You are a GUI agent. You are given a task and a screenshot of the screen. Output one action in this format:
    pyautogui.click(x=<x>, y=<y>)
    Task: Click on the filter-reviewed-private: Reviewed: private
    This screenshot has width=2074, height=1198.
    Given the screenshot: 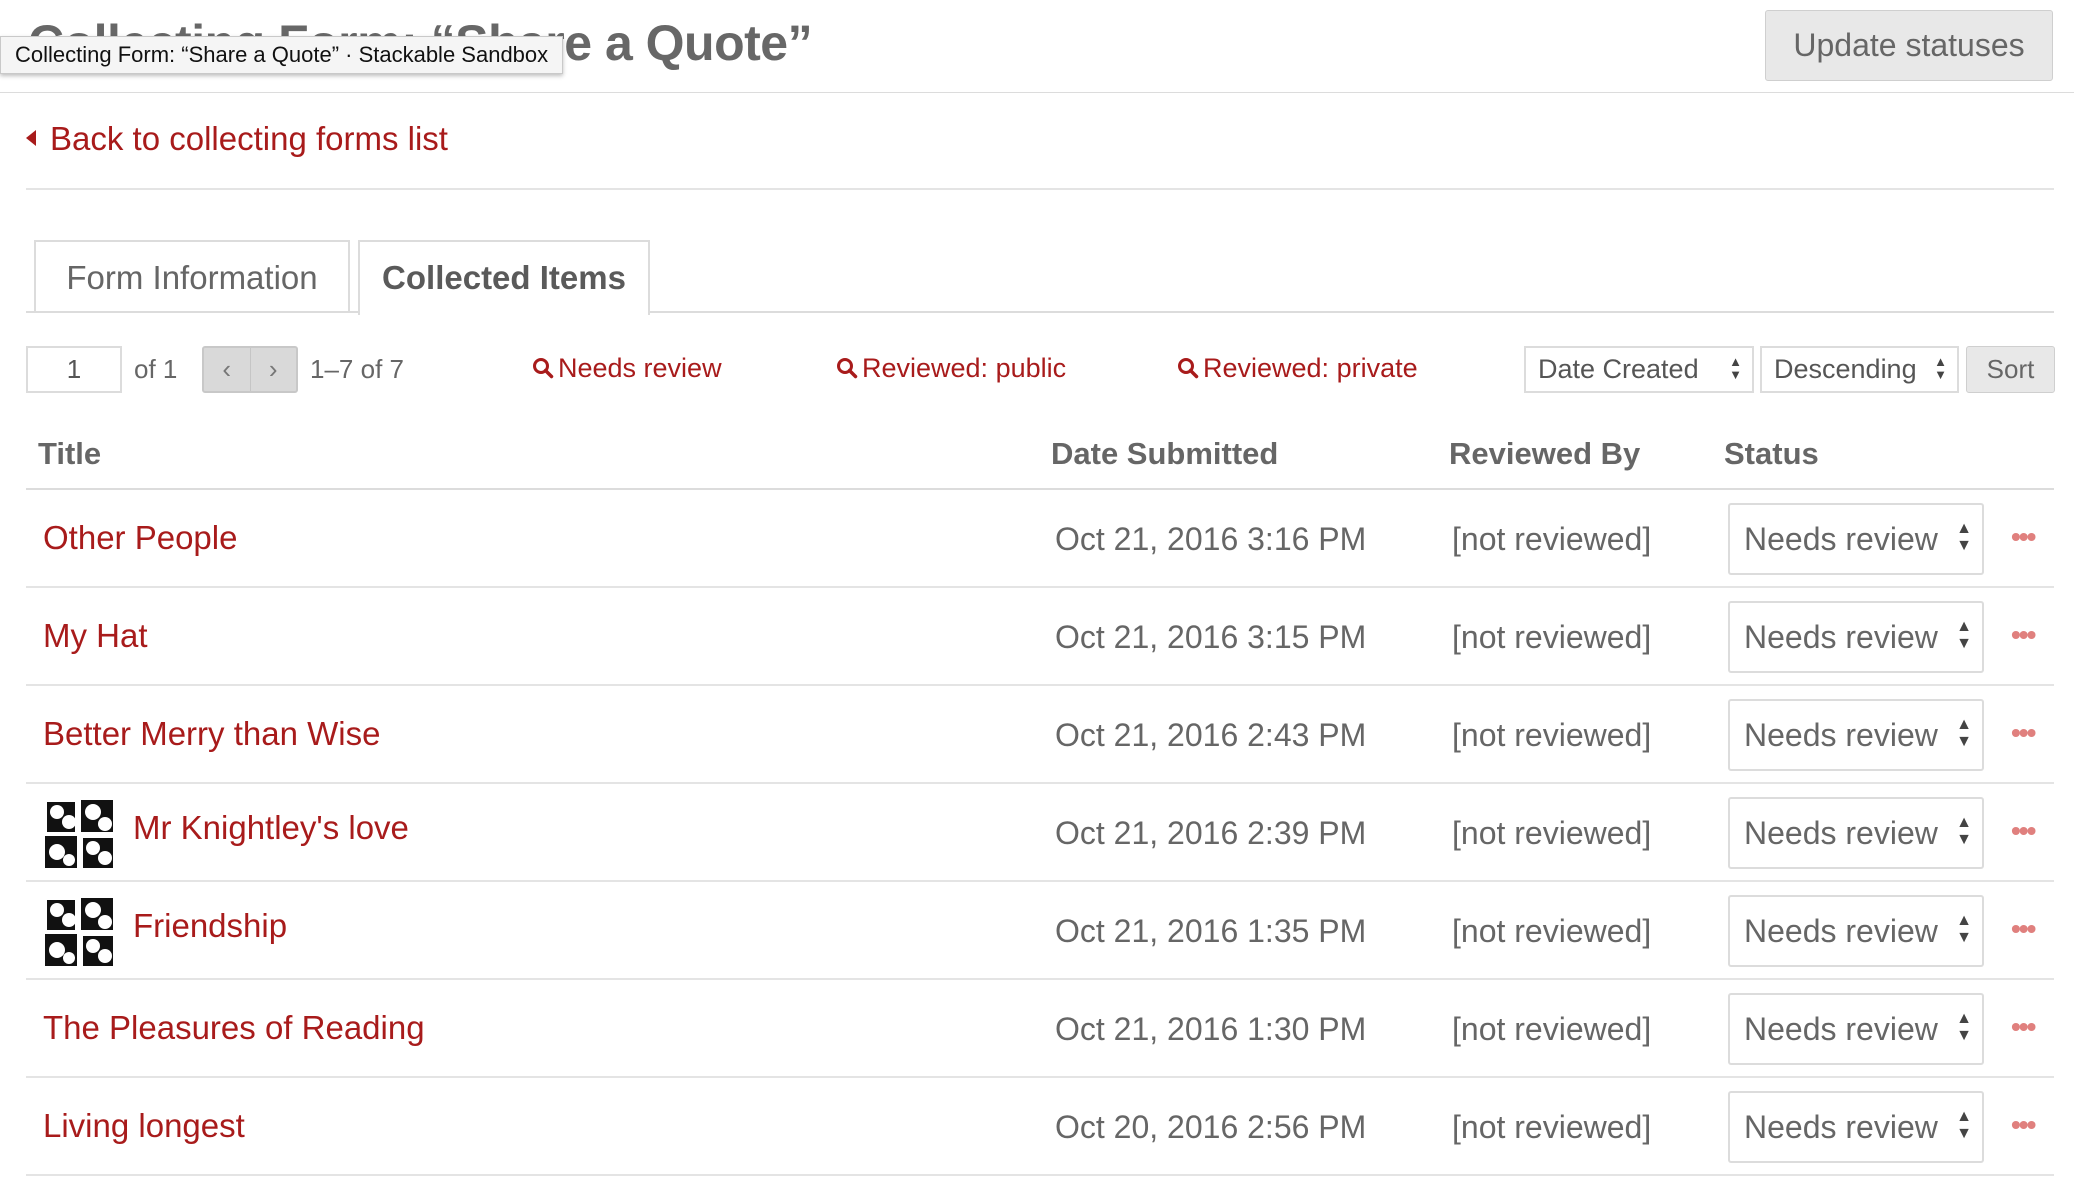 What is the action you would take?
    pyautogui.click(x=1297, y=368)
    